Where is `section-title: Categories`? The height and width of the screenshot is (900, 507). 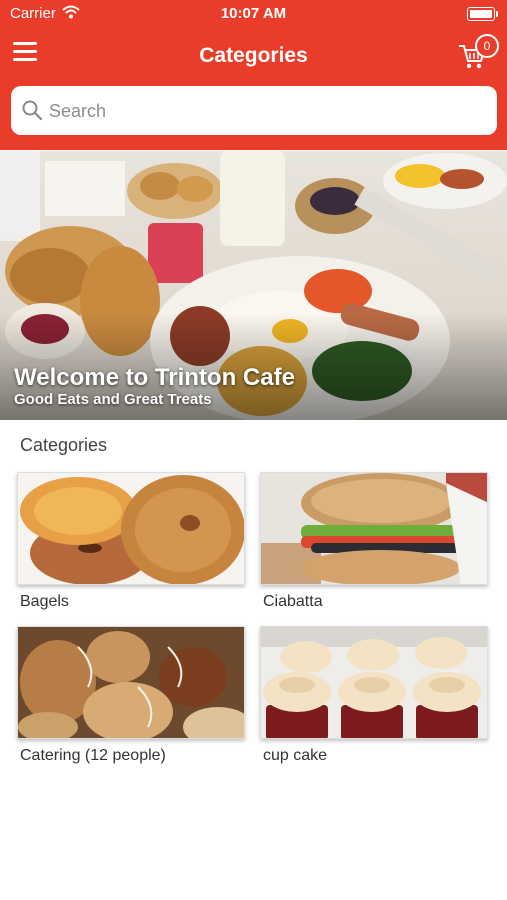
section-title: Categories is located at coordinates (64, 445).